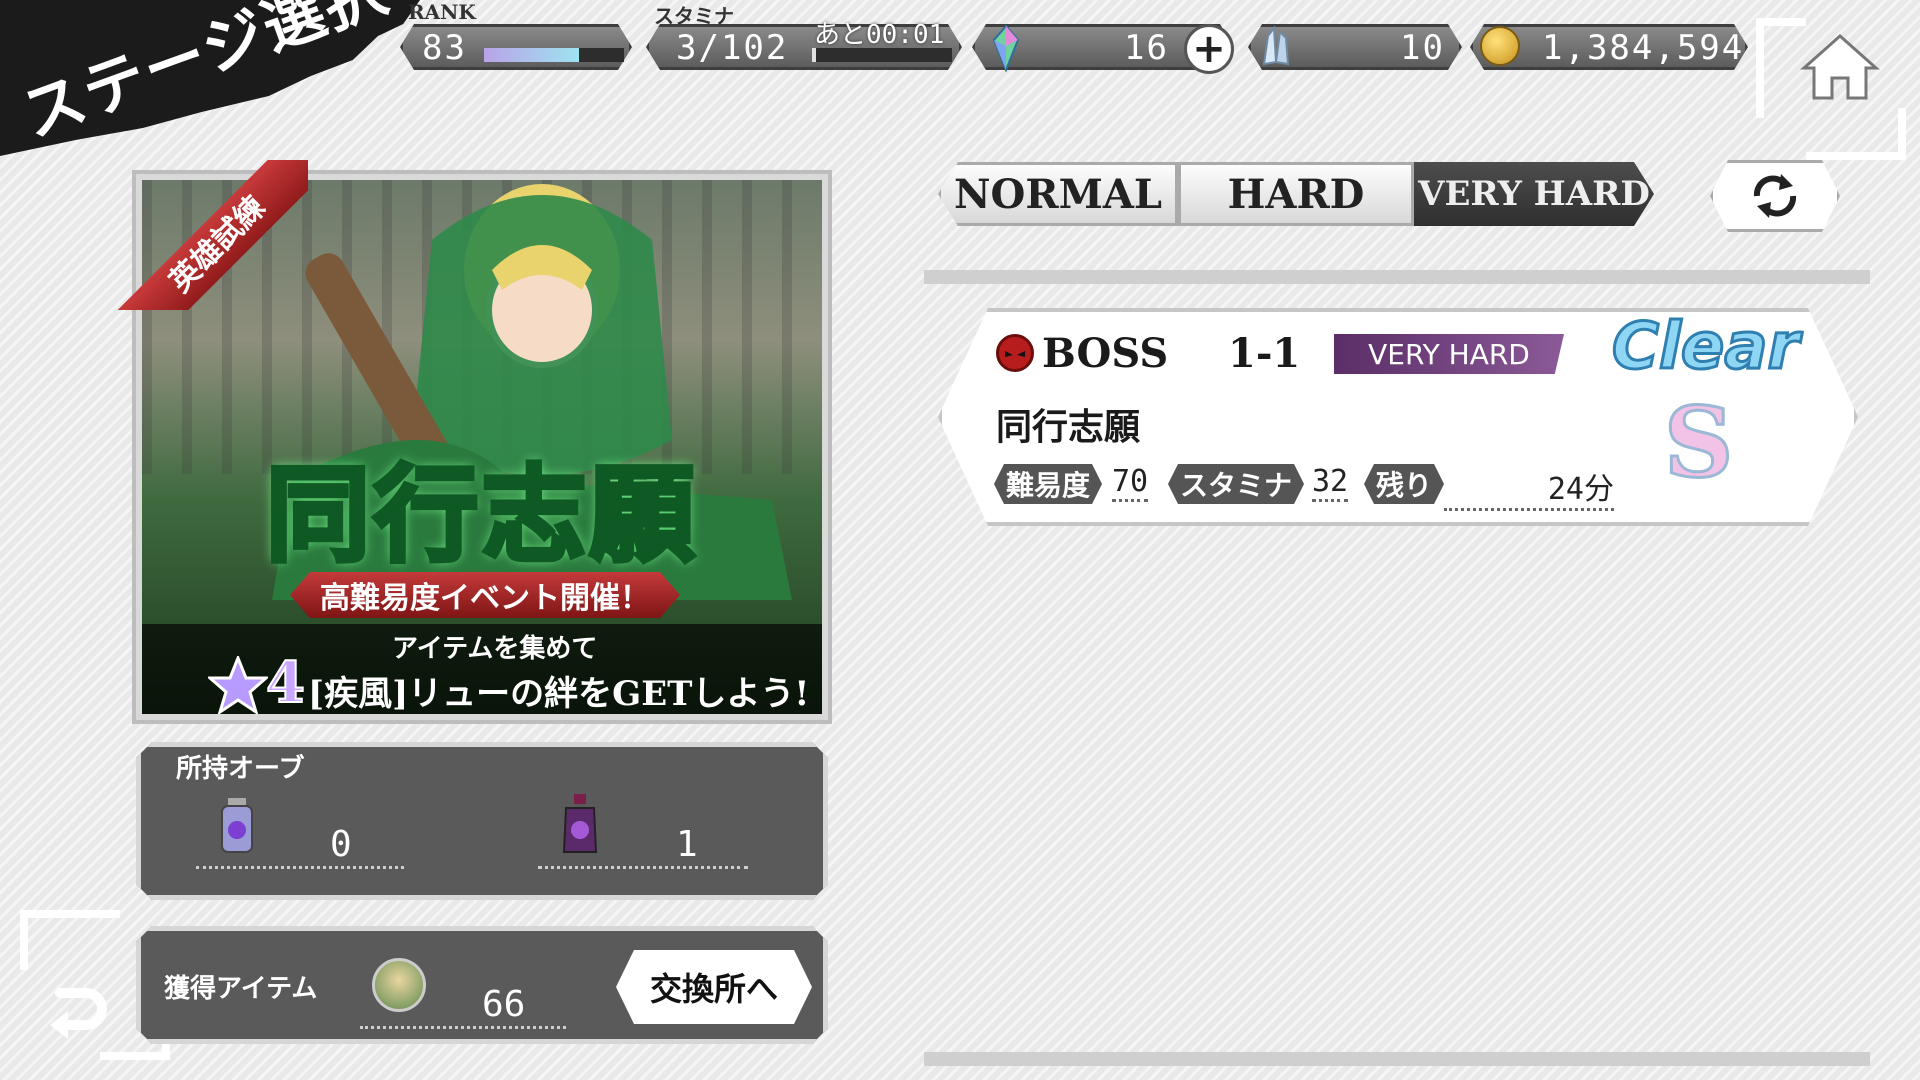 The width and height of the screenshot is (1920, 1080). Describe the element at coordinates (78, 1013) in the screenshot. I see `back-arrow-icon` at that location.